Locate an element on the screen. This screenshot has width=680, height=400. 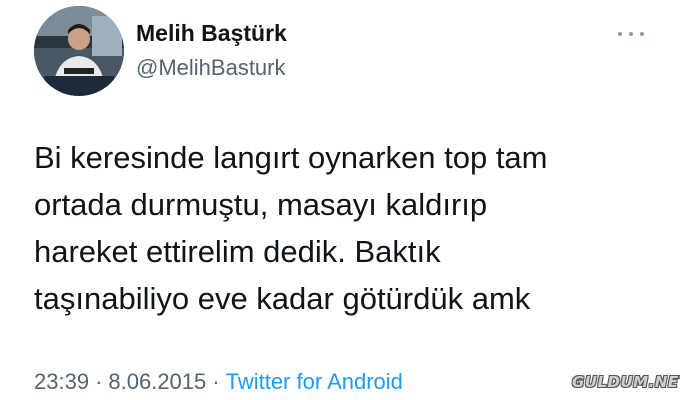
tweet-text-line: Bi keresinde langırt oynarken top tam is located at coordinates (291, 157).